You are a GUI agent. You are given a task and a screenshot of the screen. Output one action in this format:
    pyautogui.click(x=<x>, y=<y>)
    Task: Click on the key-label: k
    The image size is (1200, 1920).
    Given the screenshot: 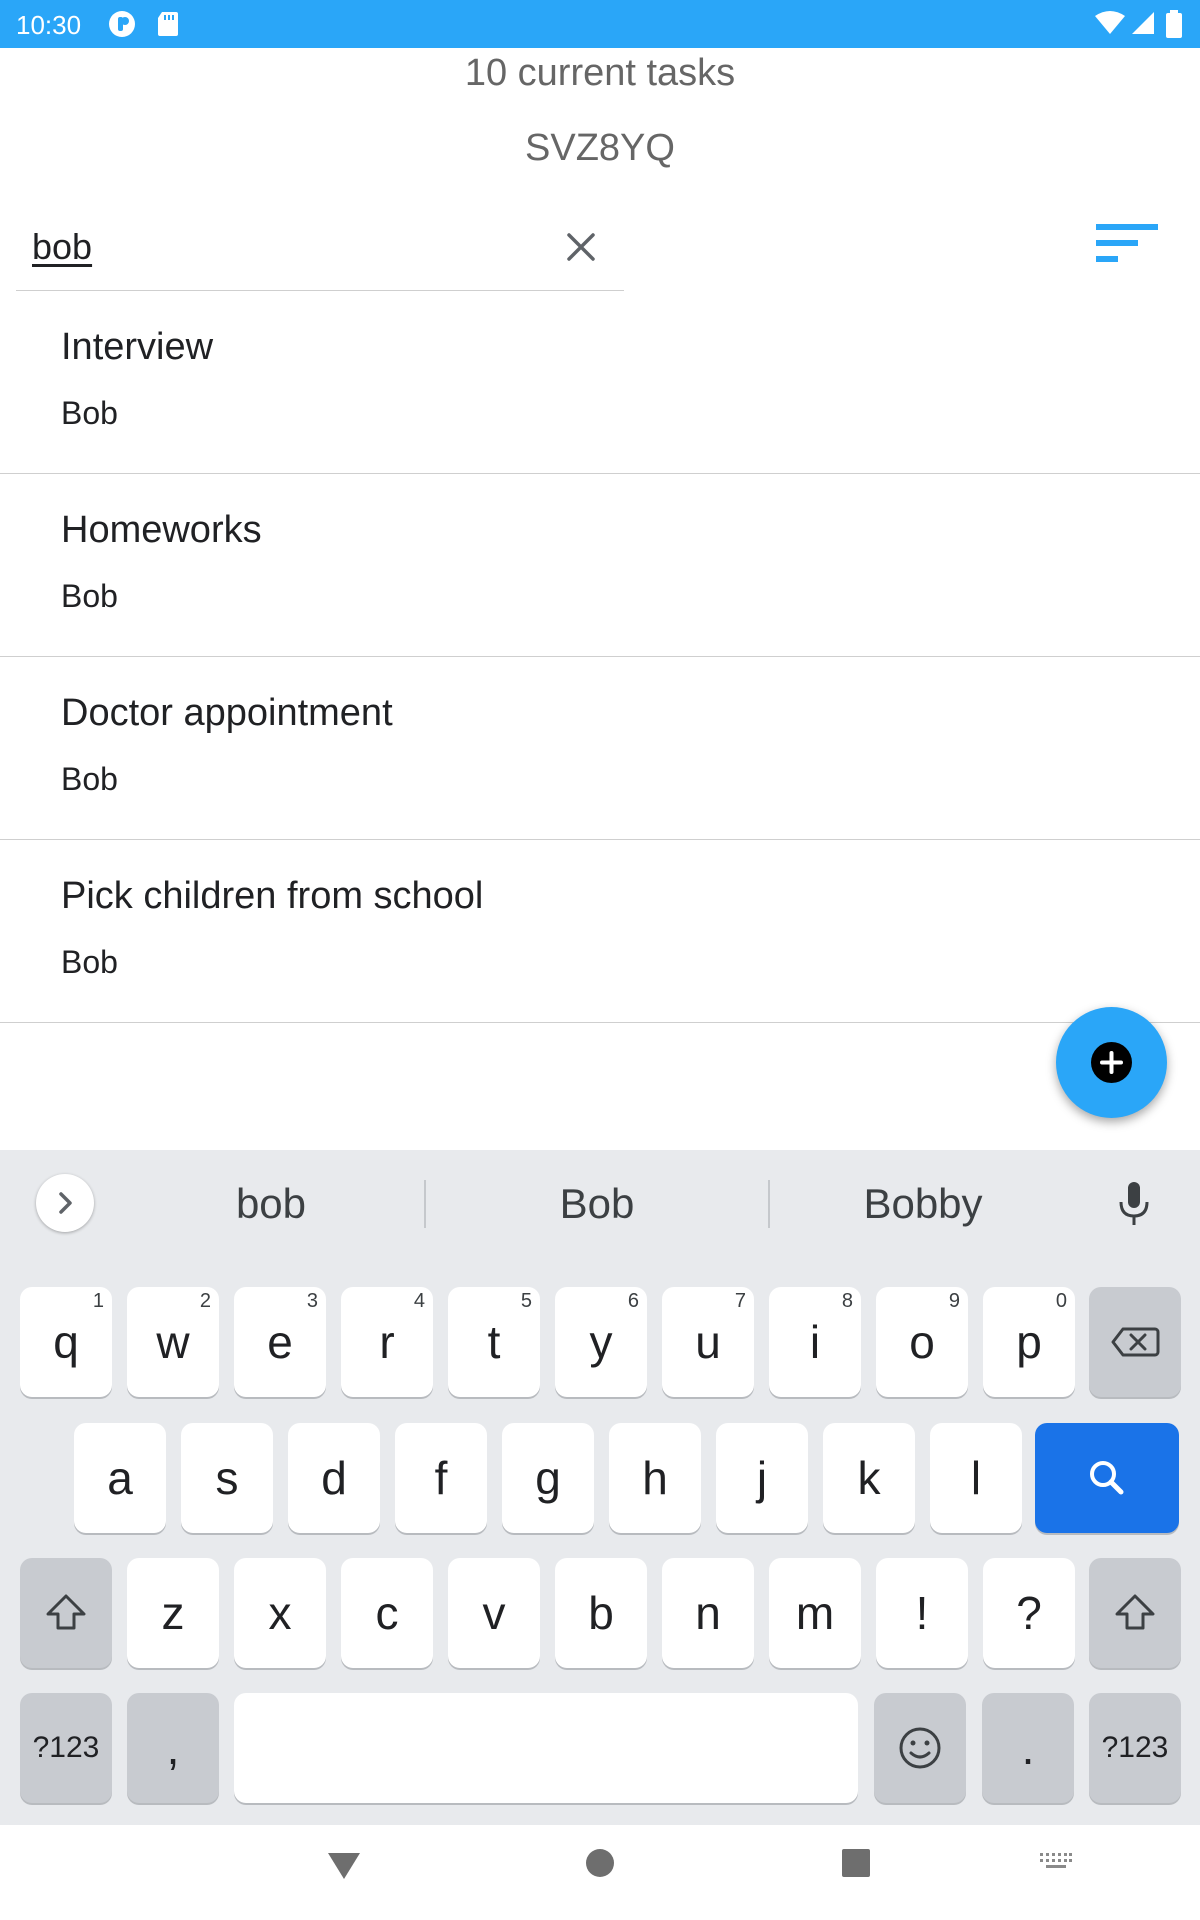 What is the action you would take?
    pyautogui.click(x=869, y=1478)
    